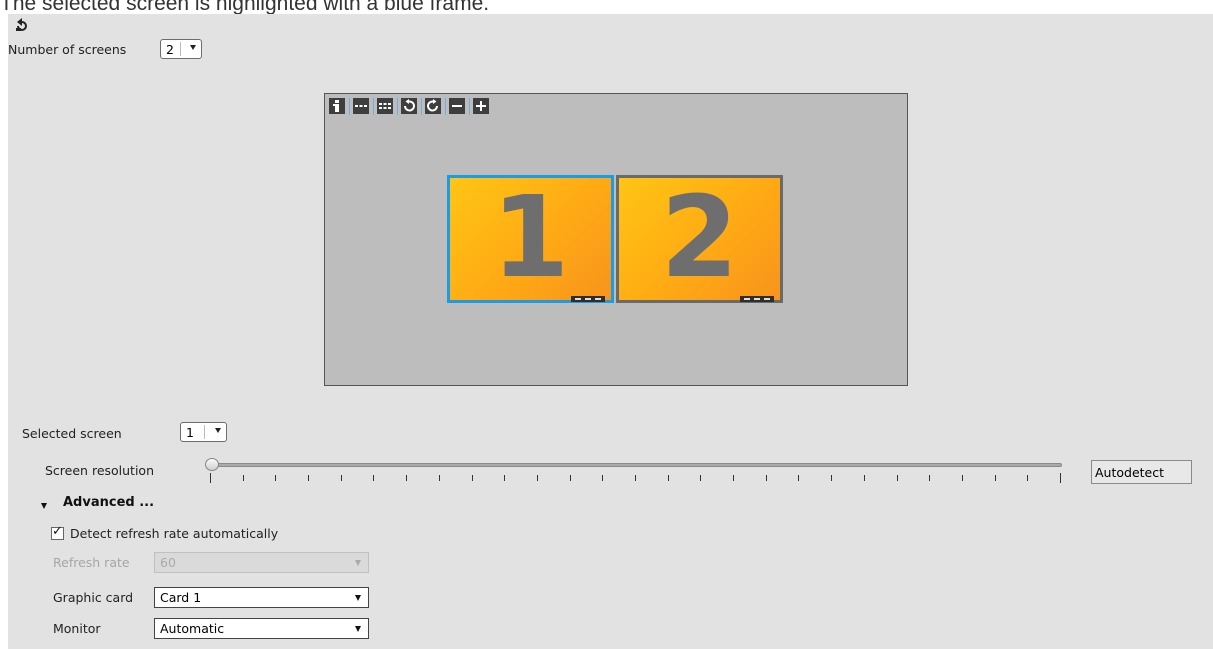 The image size is (1213, 649). Describe the element at coordinates (634, 465) in the screenshot. I see `resolution-slider-track` at that location.